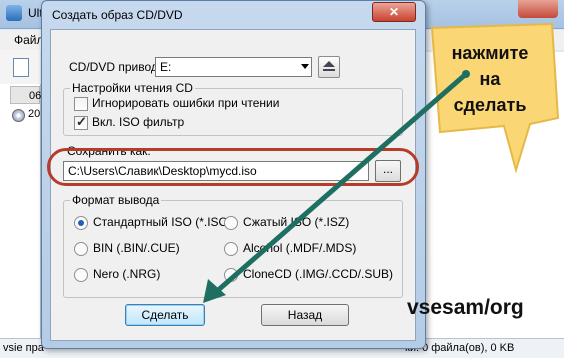 The height and width of the screenshot is (358, 564). I want to click on callout-line-2: на, so click(490, 79).